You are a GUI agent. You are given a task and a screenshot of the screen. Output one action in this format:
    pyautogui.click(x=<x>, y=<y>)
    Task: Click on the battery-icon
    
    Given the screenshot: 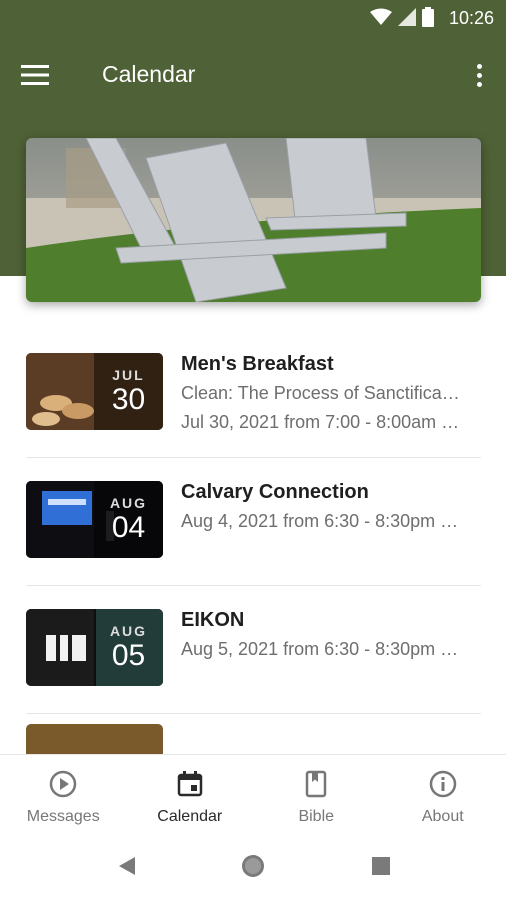 What is the action you would take?
    pyautogui.click(x=428, y=17)
    